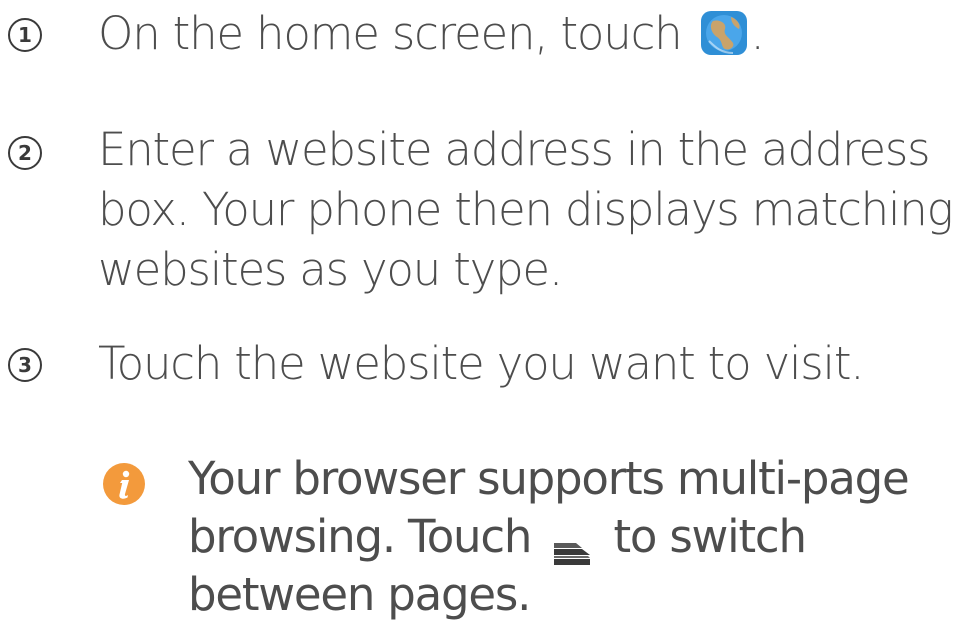 The width and height of the screenshot is (974, 625). Describe the element at coordinates (757, 33) in the screenshot. I see `step-1-text-after: .` at that location.